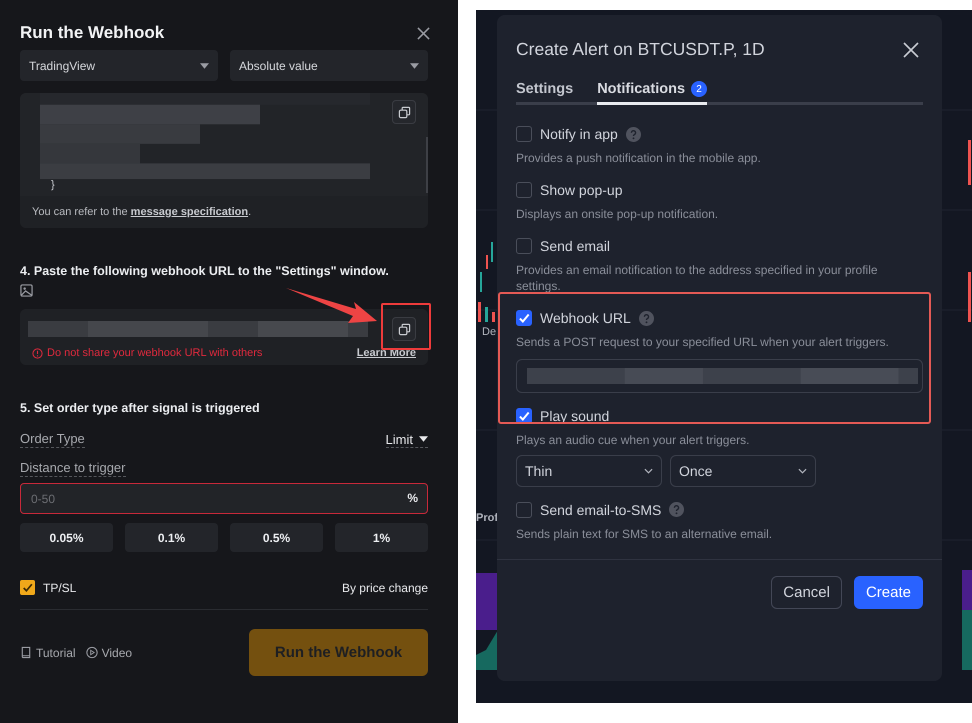 This screenshot has height=723, width=972. What do you see at coordinates (697, 279) in the screenshot?
I see `option-description: Provides an email notification to the address specified in your profile settings.` at bounding box center [697, 279].